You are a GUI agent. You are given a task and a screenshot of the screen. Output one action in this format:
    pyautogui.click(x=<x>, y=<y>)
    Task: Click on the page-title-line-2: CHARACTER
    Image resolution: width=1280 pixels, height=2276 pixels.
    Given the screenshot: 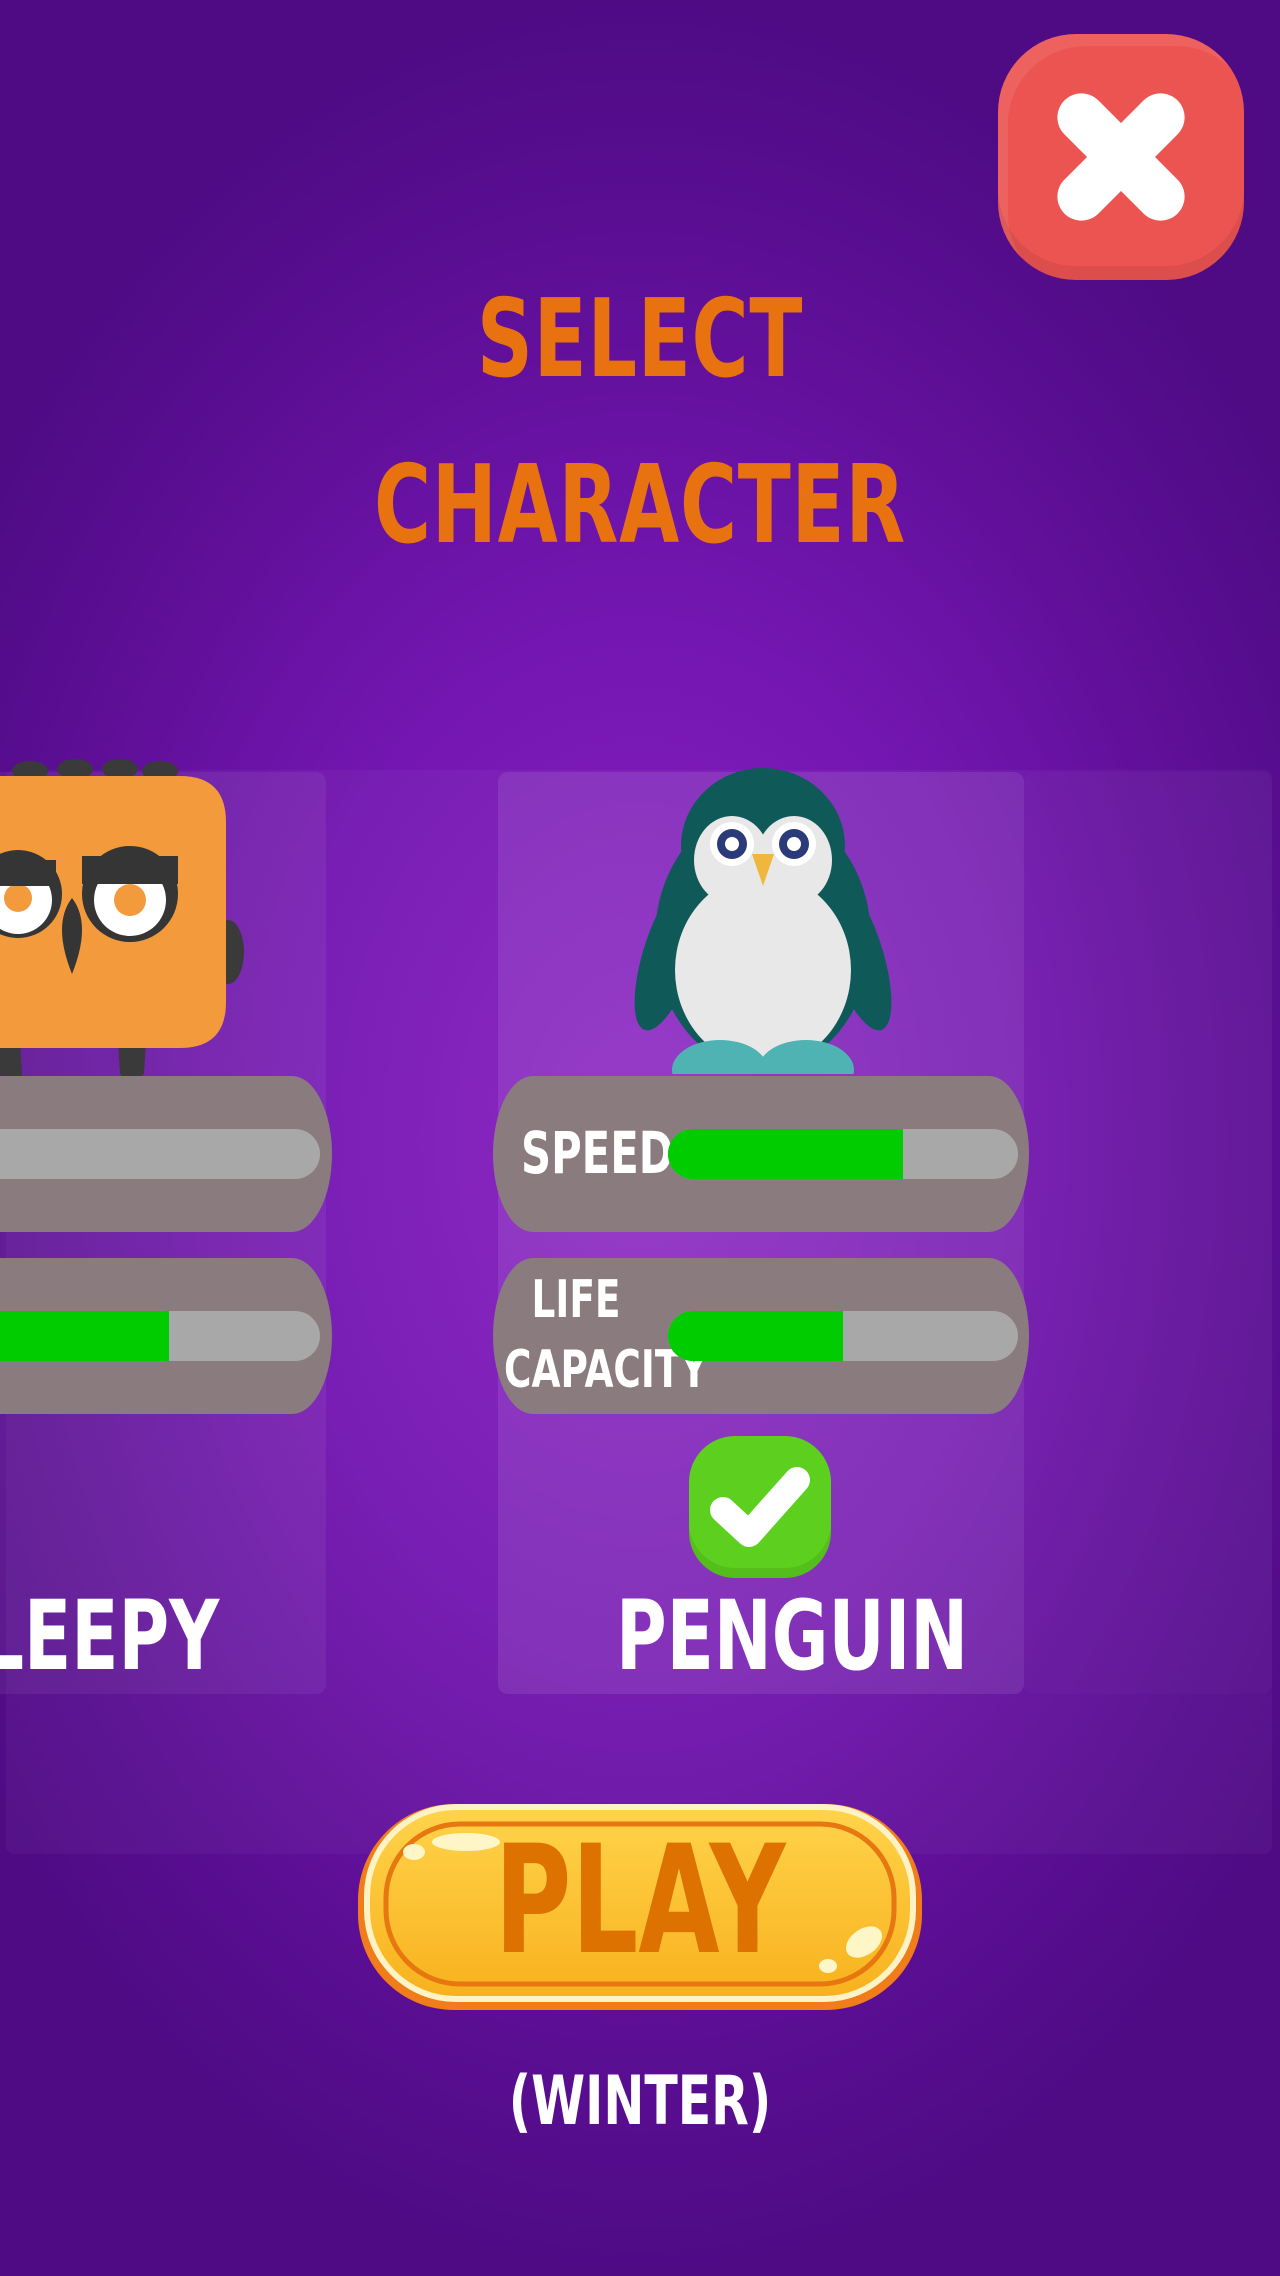 What is the action you would take?
    pyautogui.click(x=640, y=505)
    